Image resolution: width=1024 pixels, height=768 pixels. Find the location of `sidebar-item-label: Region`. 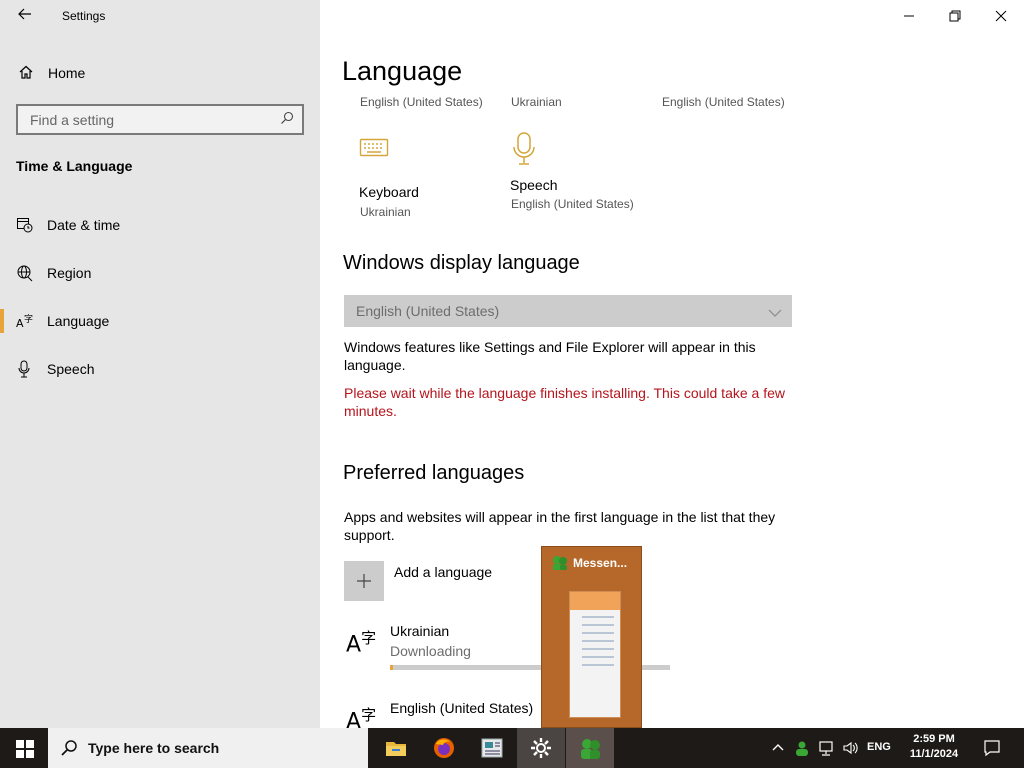

sidebar-item-label: Region is located at coordinates (69, 273).